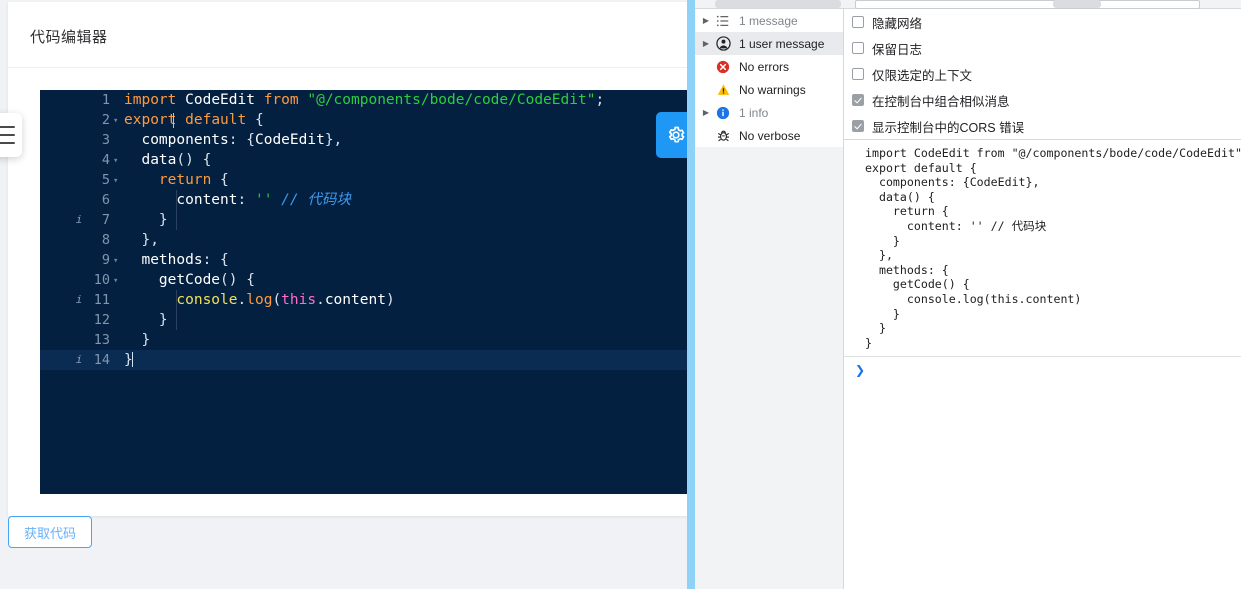 This screenshot has width=1241, height=589. I want to click on console-setting-row: 保留日志, so click(1042, 48).